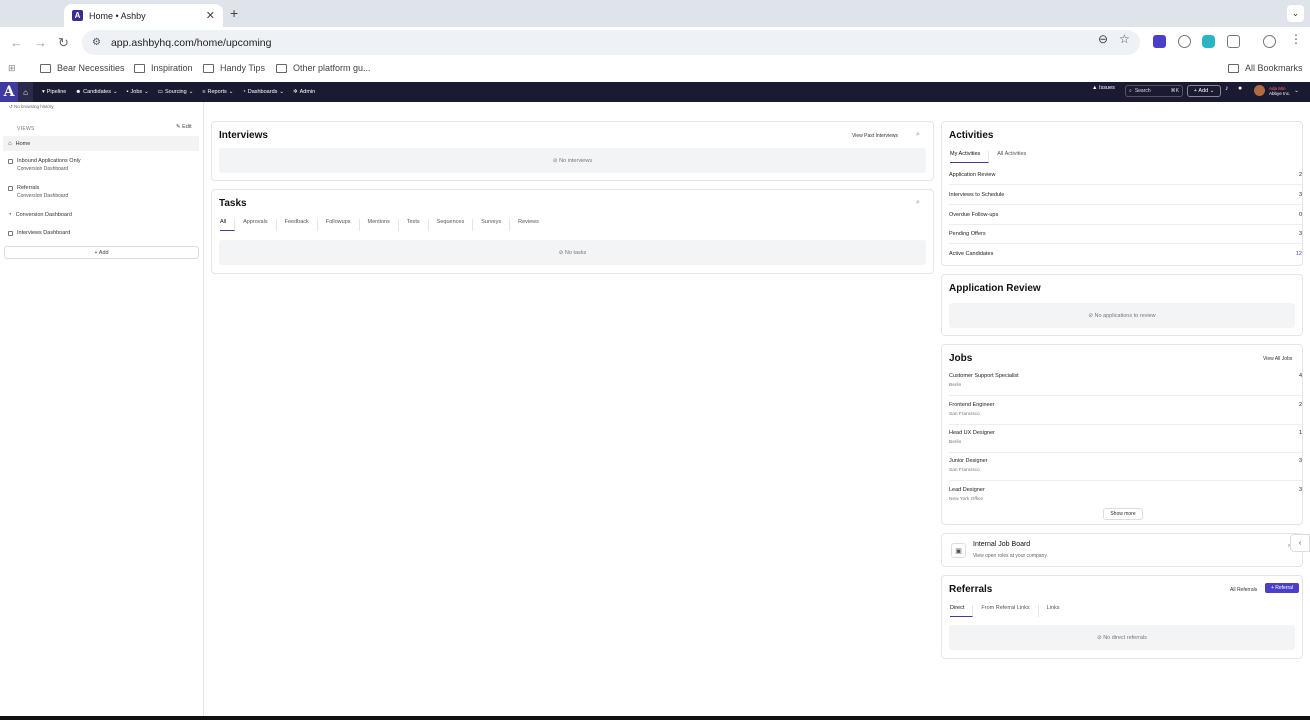 This screenshot has height=720, width=1310. I want to click on zoom-icon: ⊖, so click(1103, 39).